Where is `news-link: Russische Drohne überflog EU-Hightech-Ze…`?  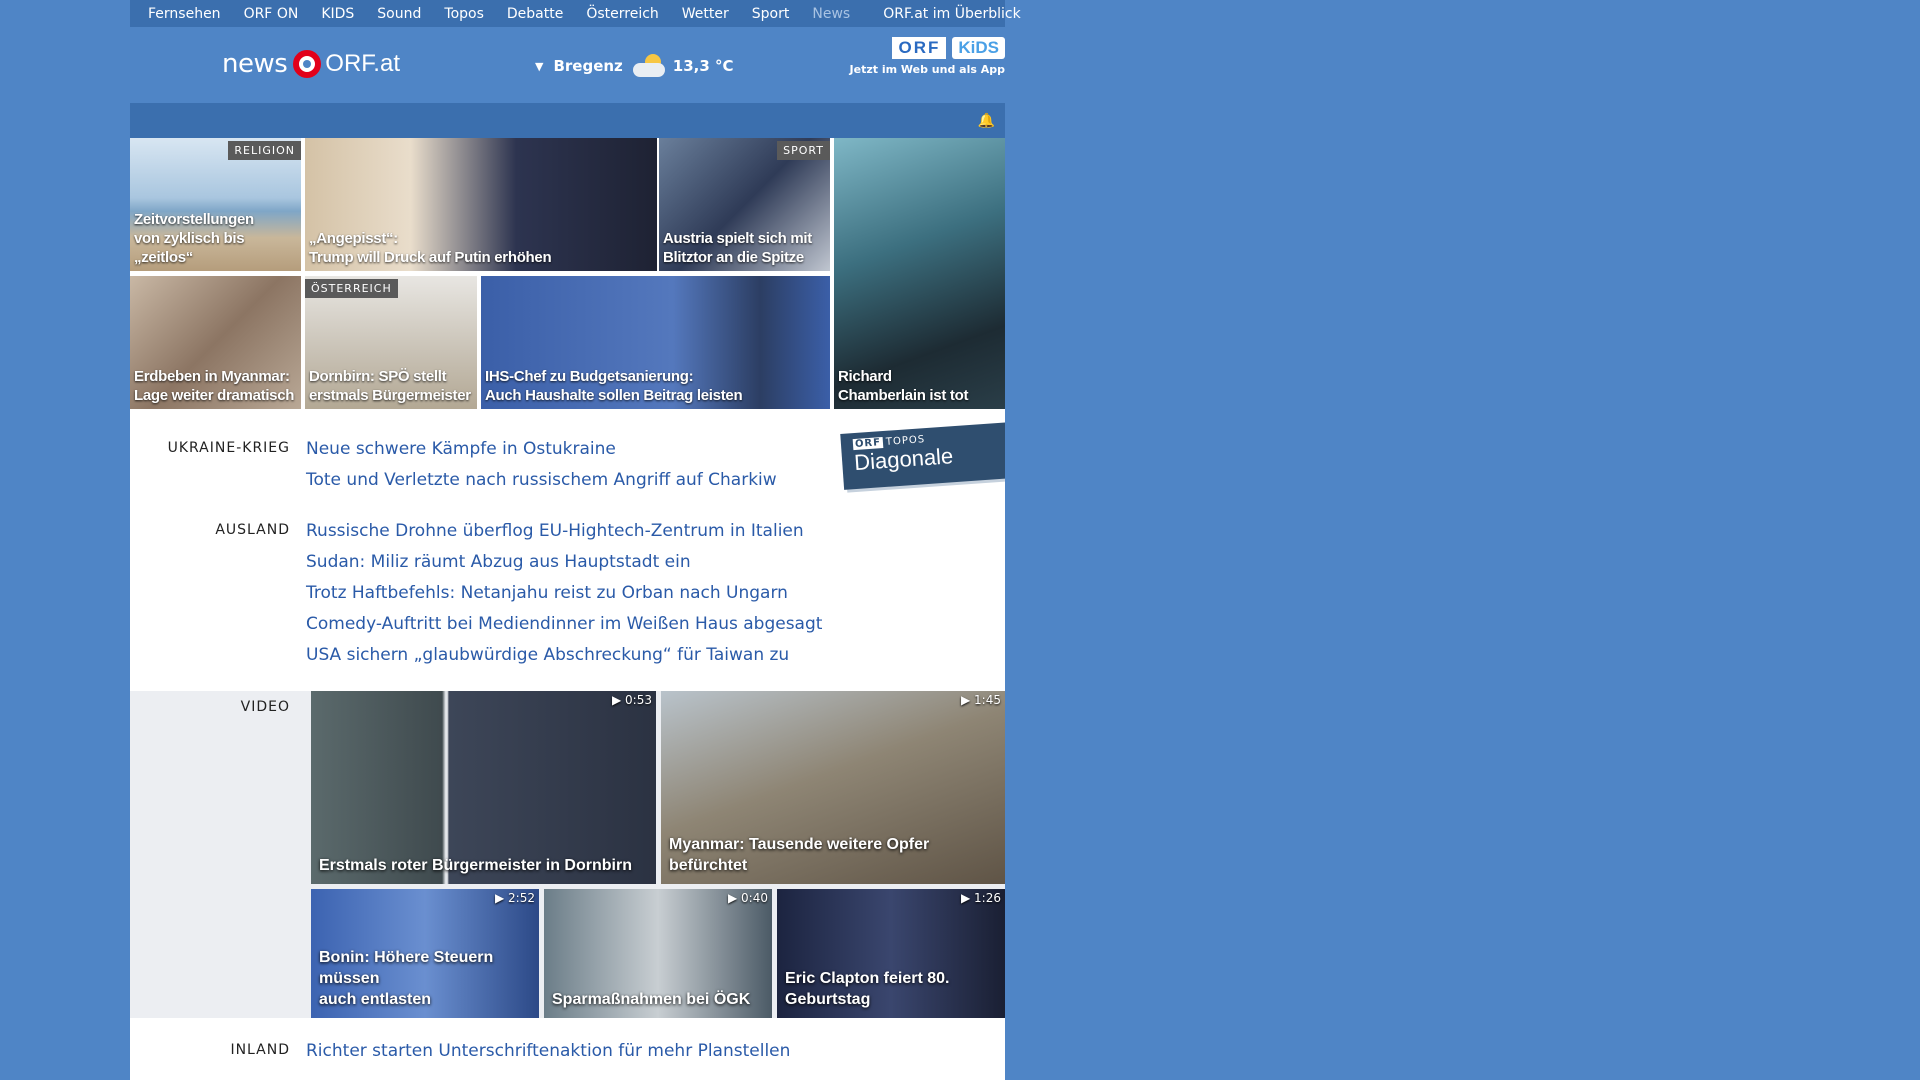
news-link: Russische Drohne überflog EU-Hightech-Ze… is located at coordinates (564, 531).